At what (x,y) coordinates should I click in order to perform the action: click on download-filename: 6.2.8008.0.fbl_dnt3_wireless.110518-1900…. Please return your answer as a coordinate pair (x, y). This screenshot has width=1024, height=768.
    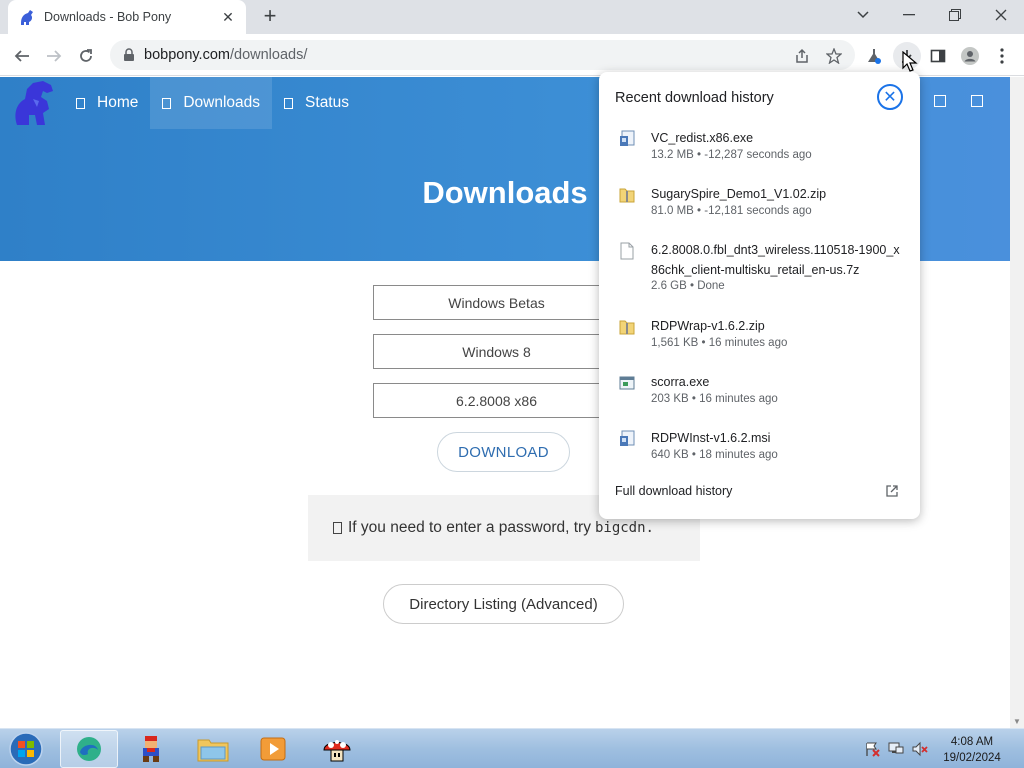
    Looking at the image, I should click on (775, 260).